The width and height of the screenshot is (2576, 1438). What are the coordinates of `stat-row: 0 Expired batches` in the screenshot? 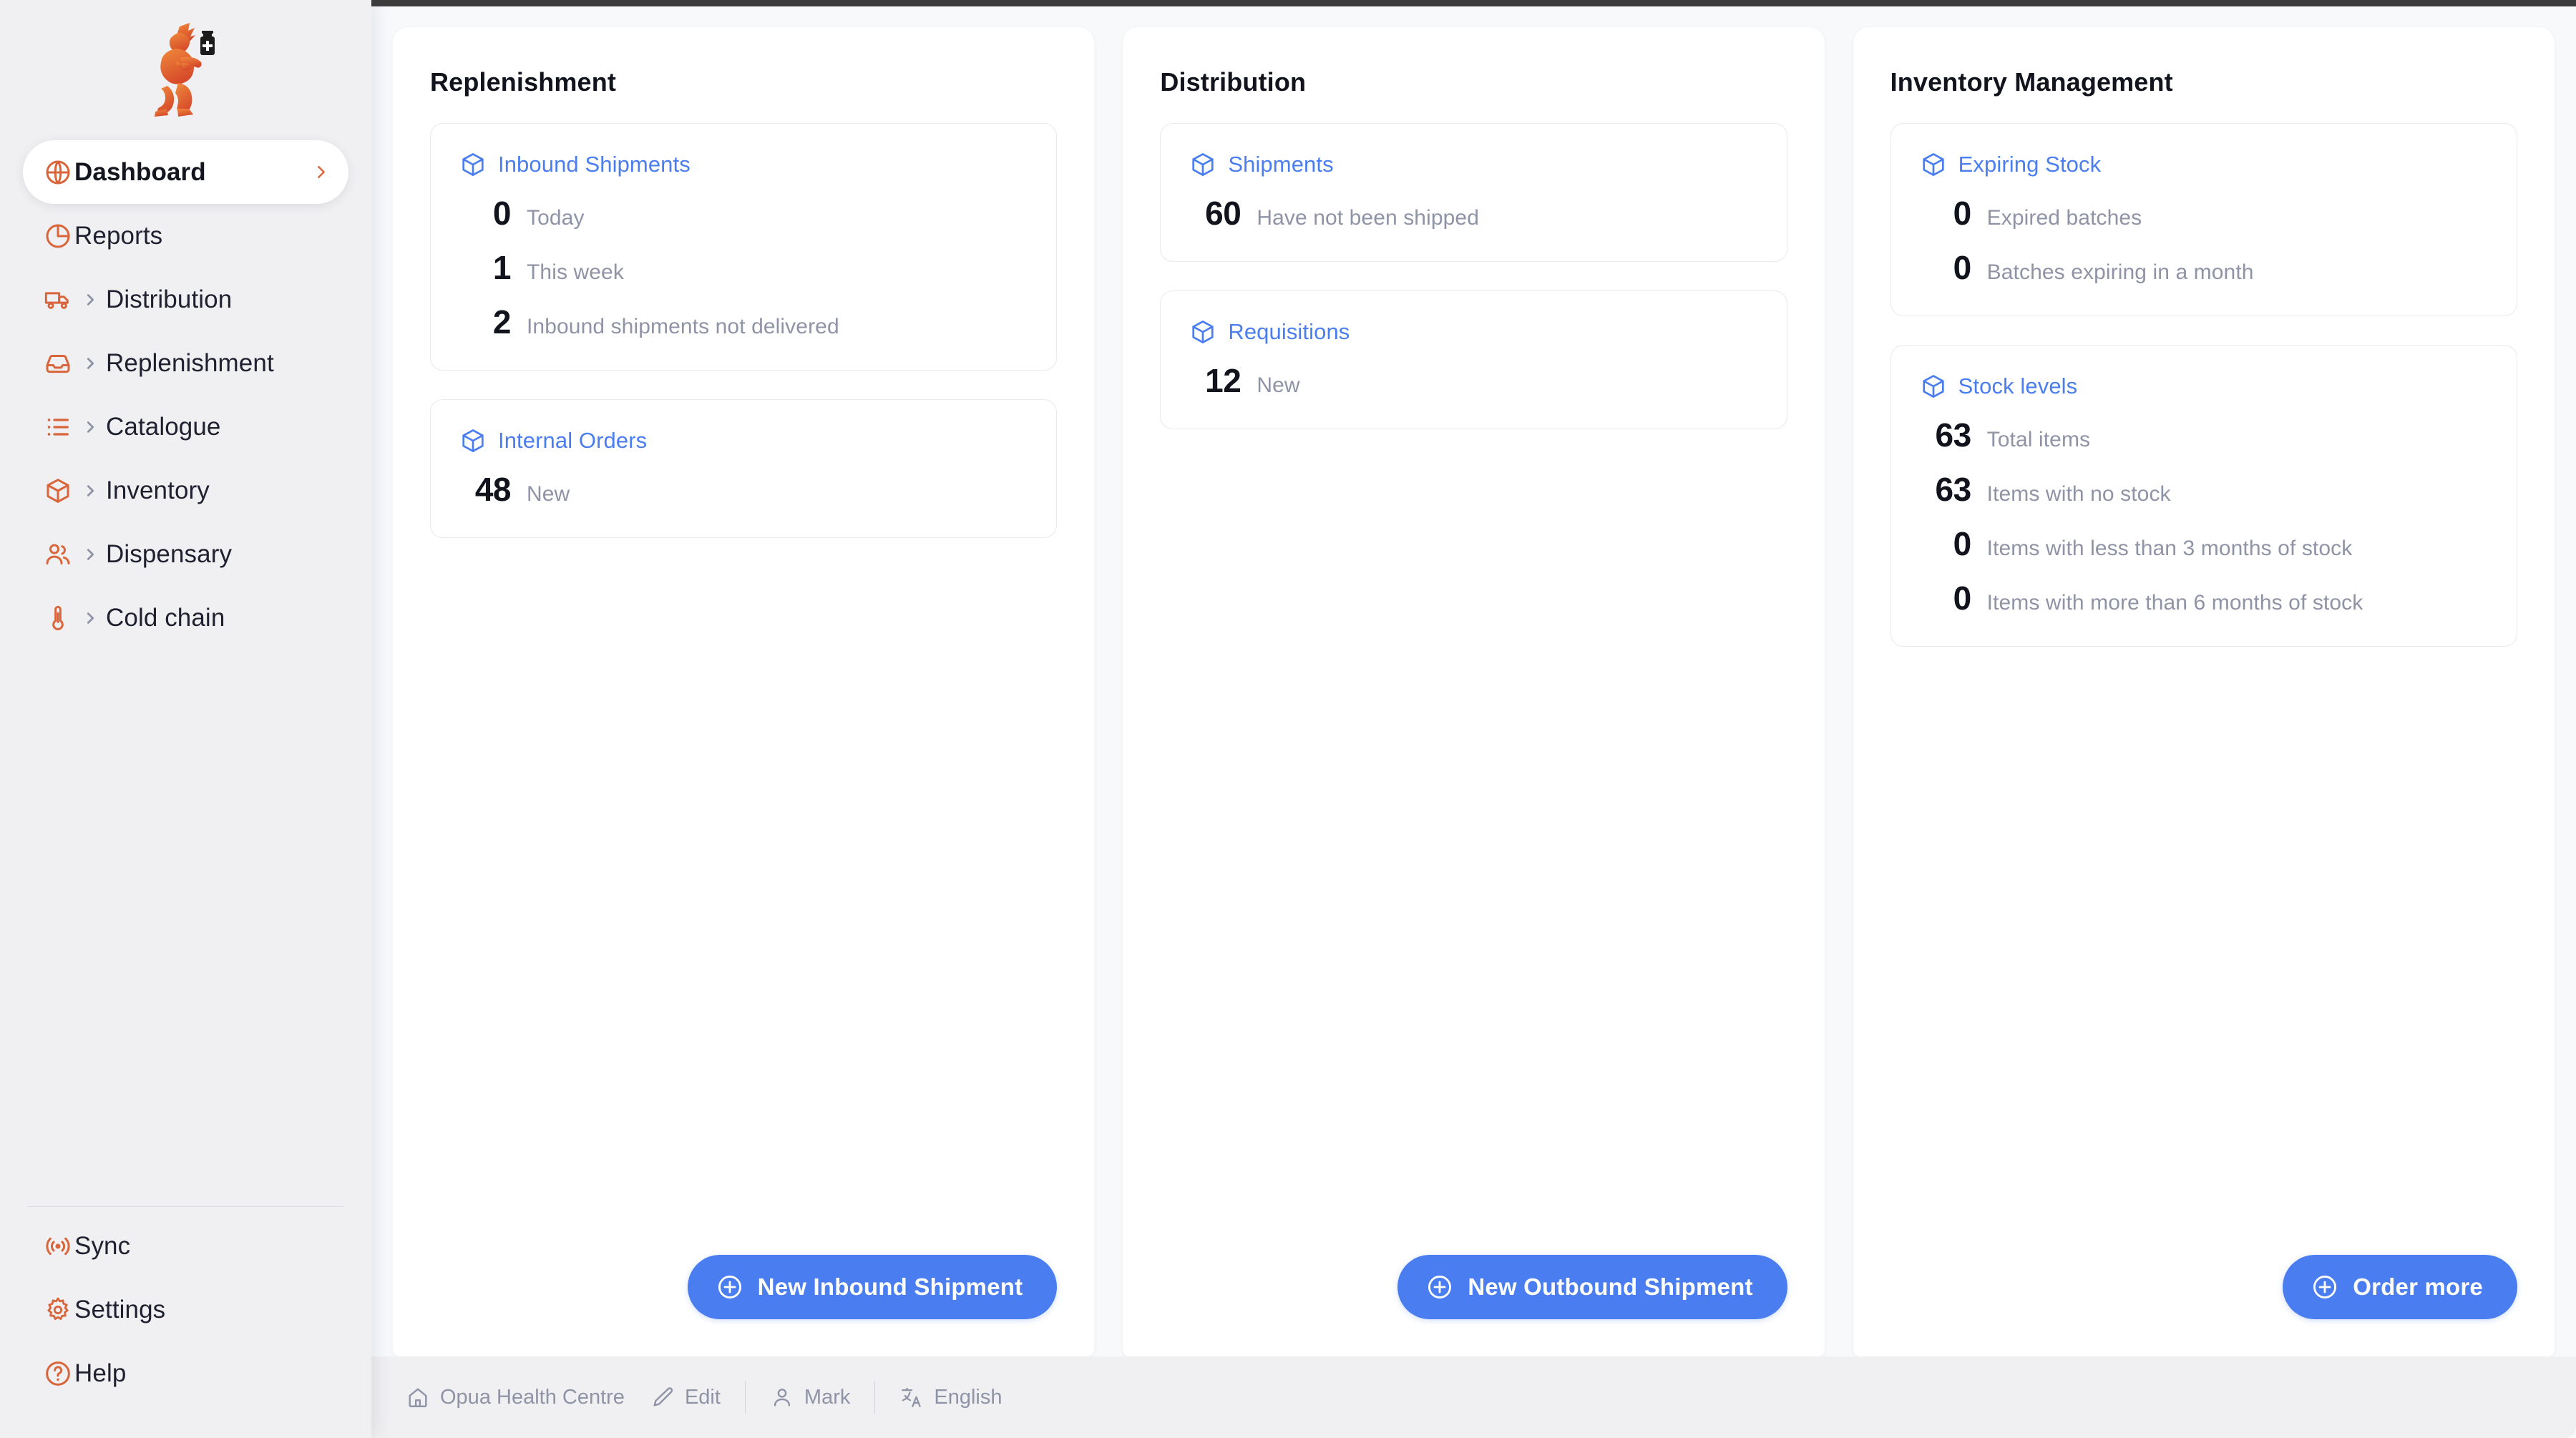 It's located at (2204, 214).